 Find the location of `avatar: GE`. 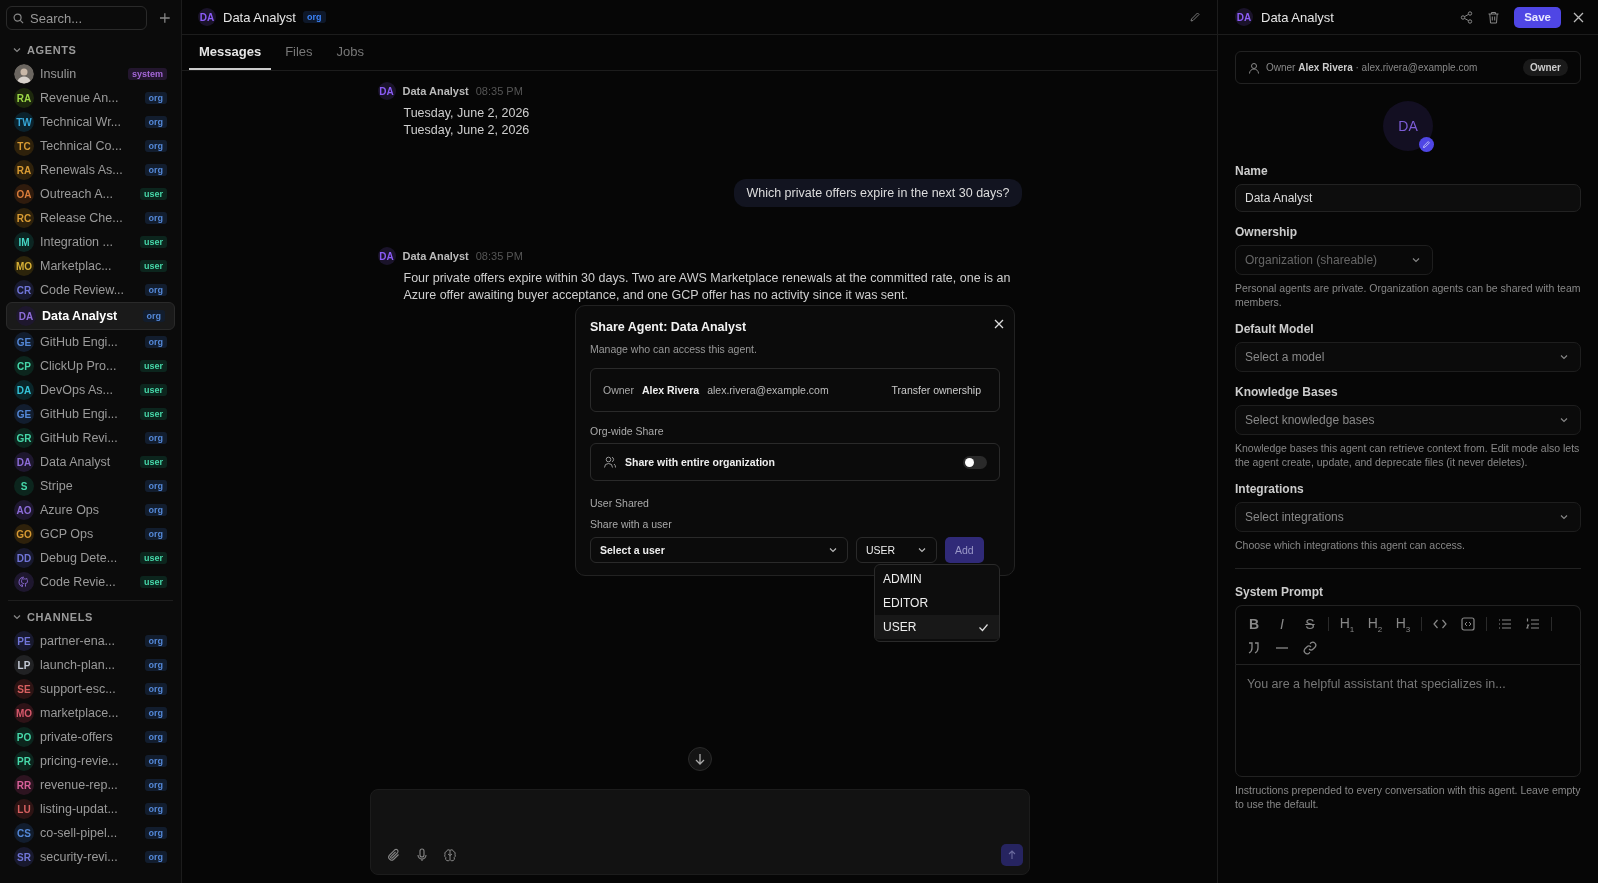

avatar: GE is located at coordinates (24, 414).